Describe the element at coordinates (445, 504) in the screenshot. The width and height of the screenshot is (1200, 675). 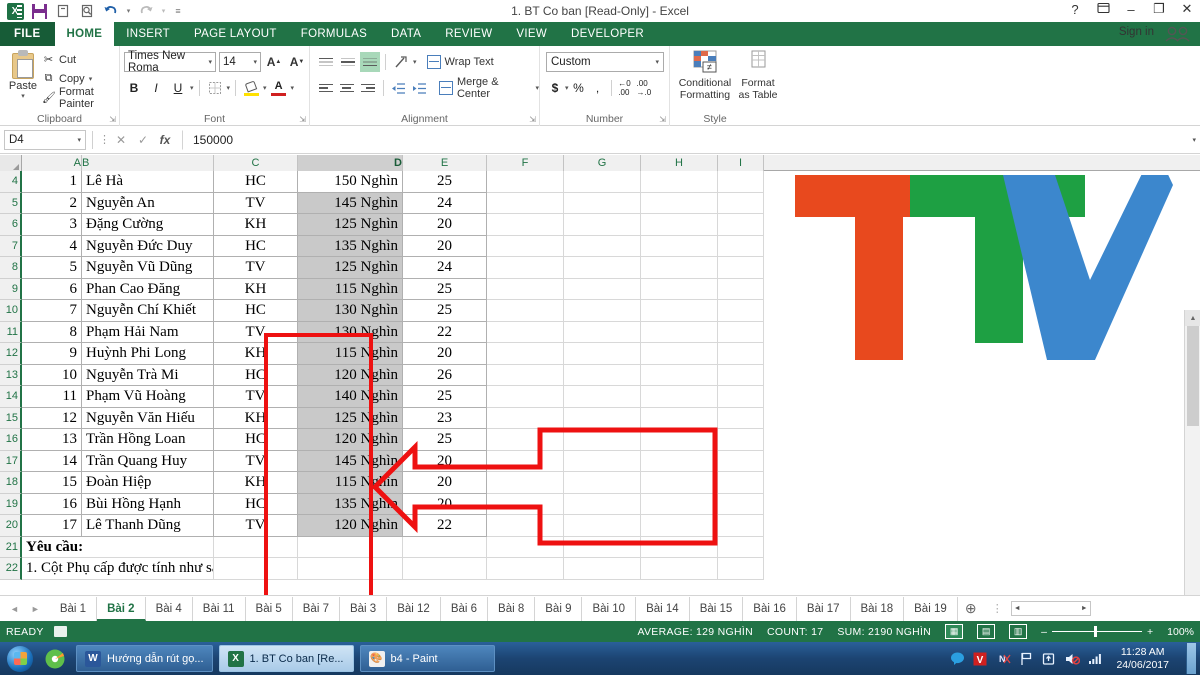
I see `cell-E19: 20` at that location.